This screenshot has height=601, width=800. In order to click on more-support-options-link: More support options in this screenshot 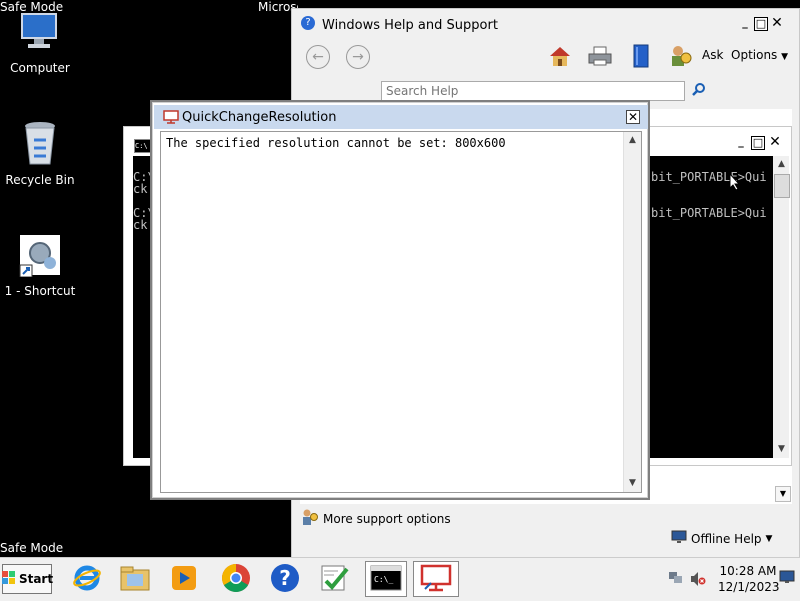, I will do `click(376, 518)`.